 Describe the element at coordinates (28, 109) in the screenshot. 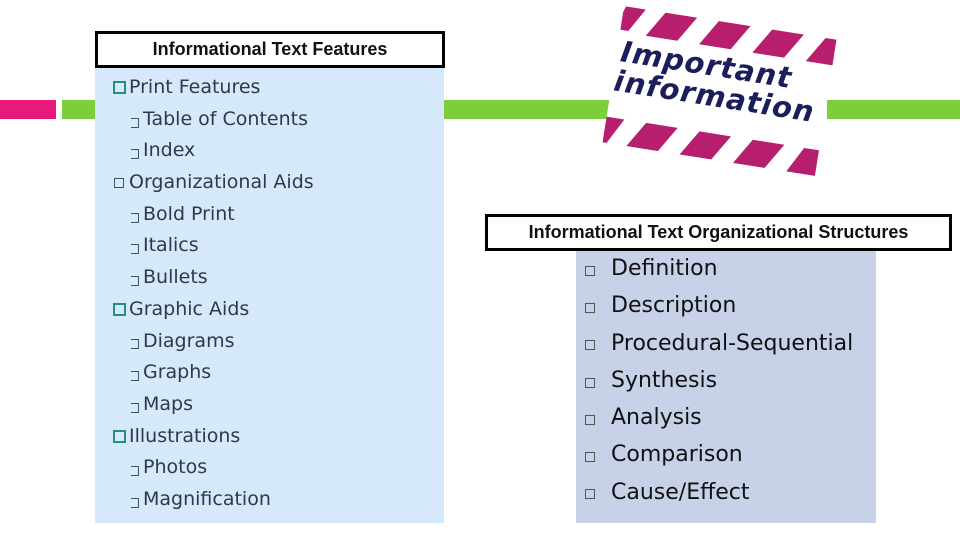

I see `pink-accent-bar` at that location.